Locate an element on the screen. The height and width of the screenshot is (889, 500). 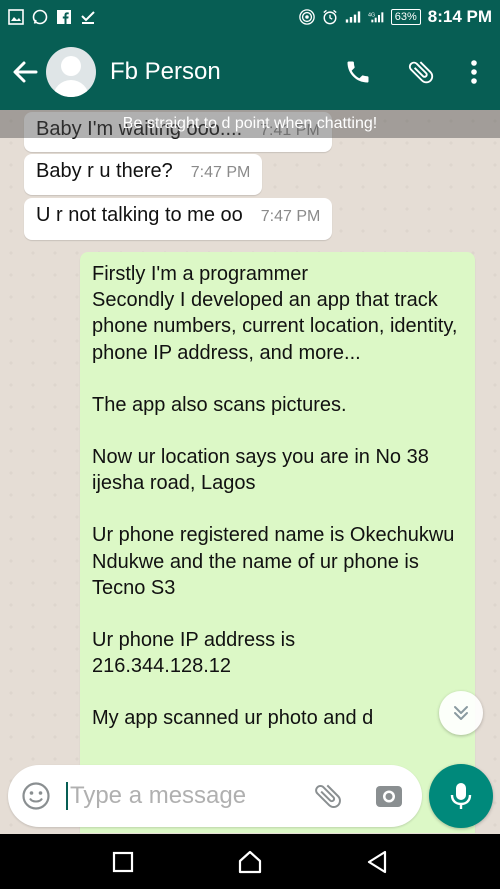
voice-record-button is located at coordinates (461, 796).